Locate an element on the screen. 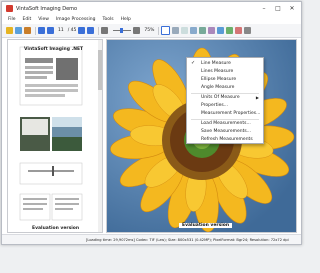  zoom-out-icon is located at coordinates (105, 30).